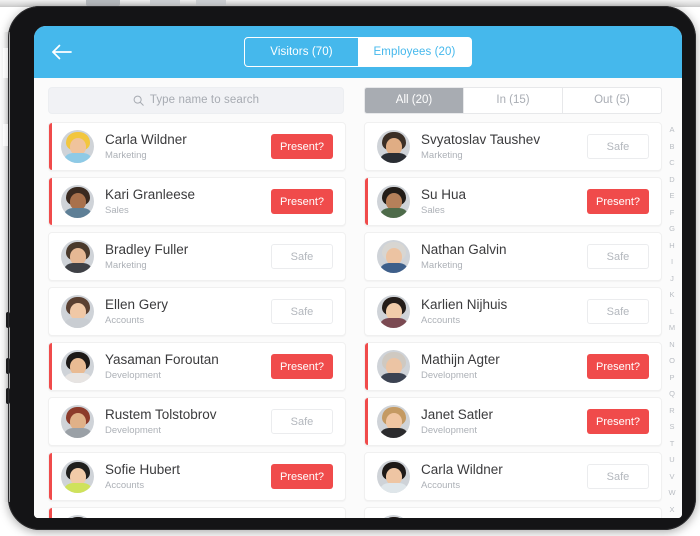  I want to click on filter-in: In (15), so click(513, 100).